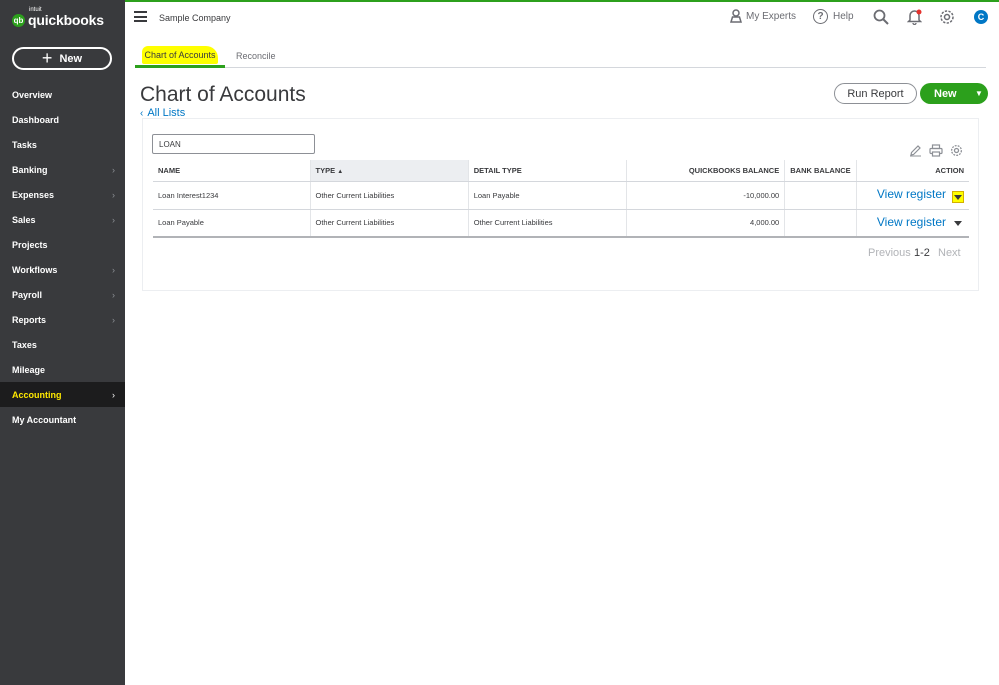 The height and width of the screenshot is (685, 999). I want to click on help-button: ? Help, so click(833, 16).